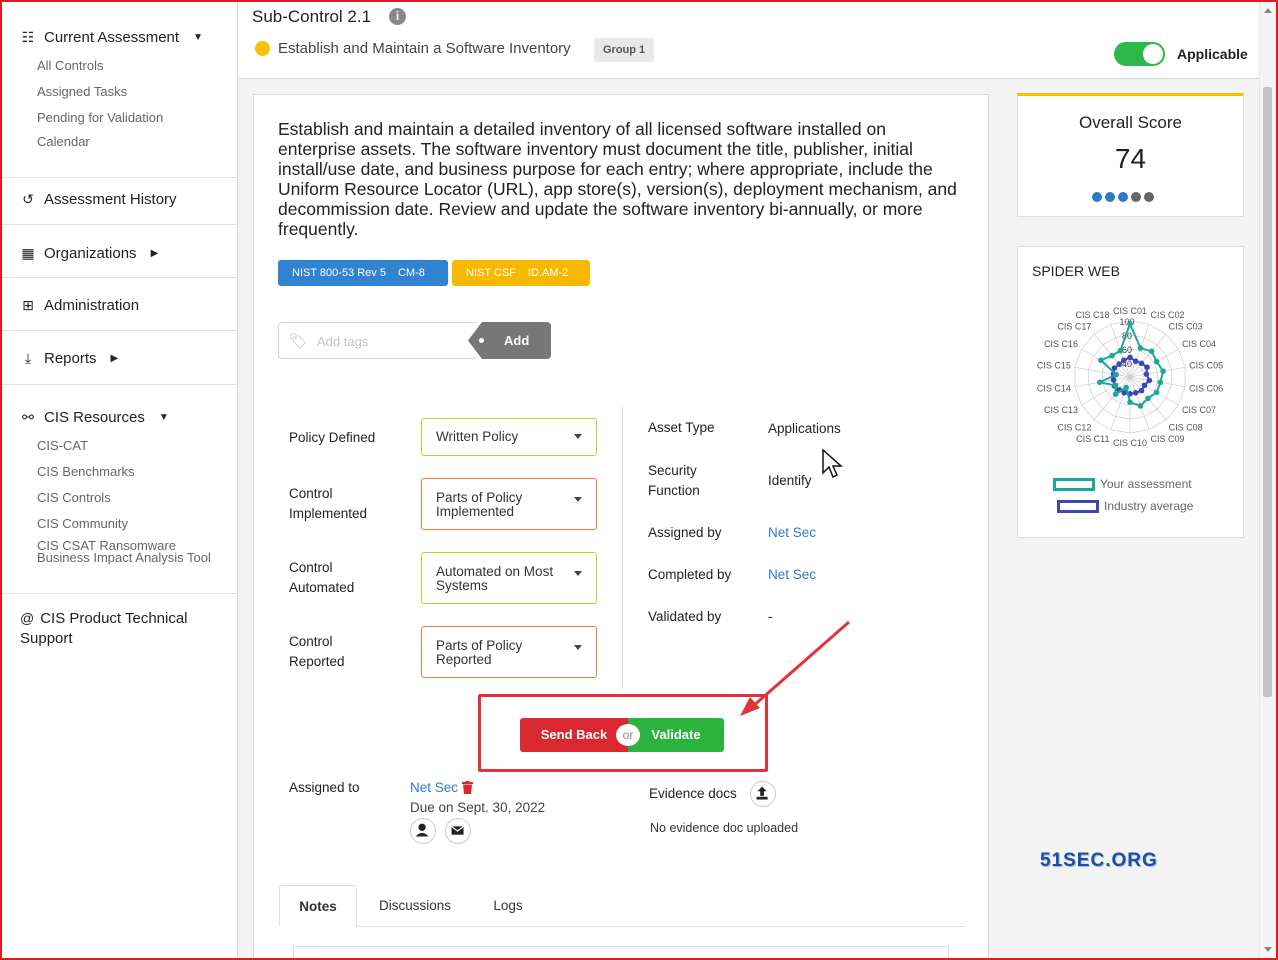 This screenshot has height=960, width=1278. I want to click on assign-user-button, so click(423, 831).